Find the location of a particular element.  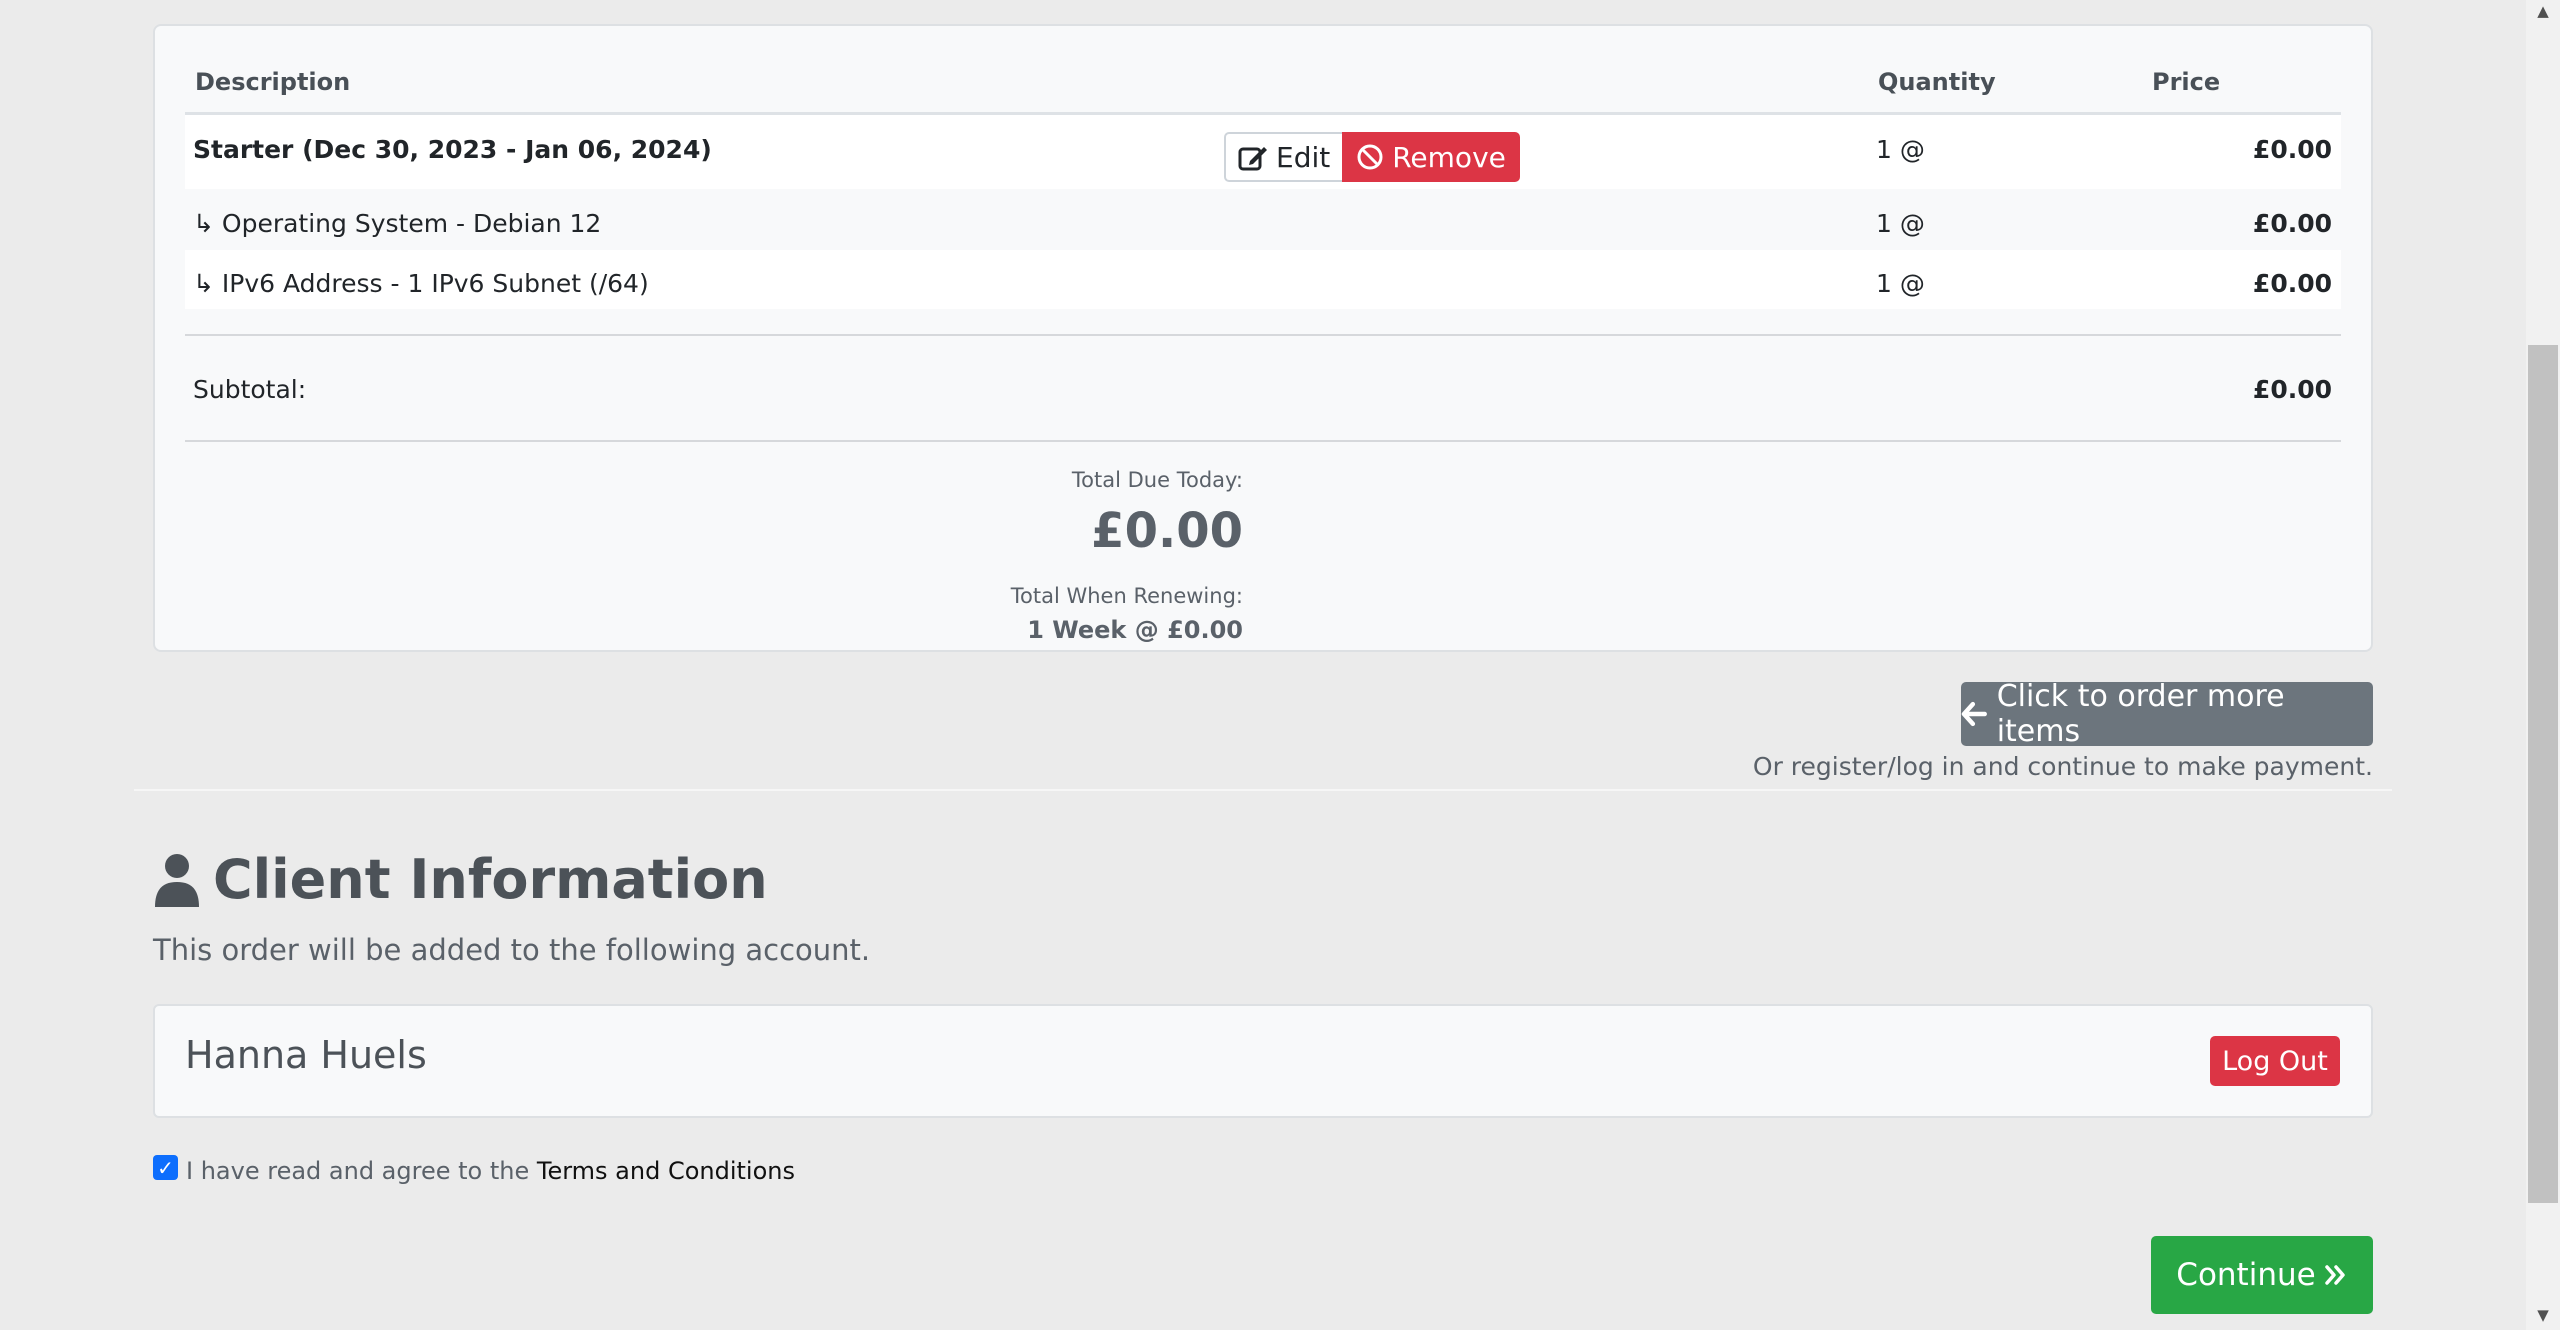

total-due-value: £0.00 is located at coordinates (1167, 531).